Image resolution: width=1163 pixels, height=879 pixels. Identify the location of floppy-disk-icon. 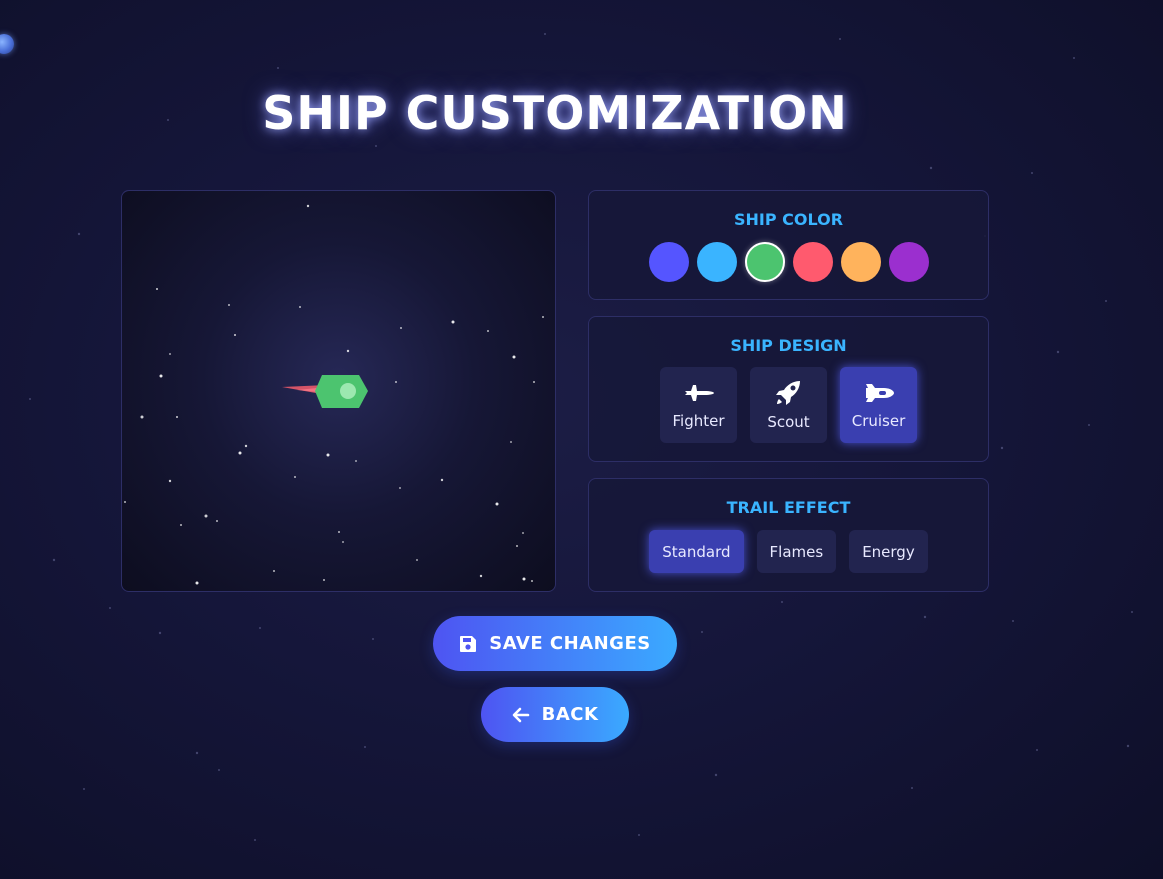
(468, 643).